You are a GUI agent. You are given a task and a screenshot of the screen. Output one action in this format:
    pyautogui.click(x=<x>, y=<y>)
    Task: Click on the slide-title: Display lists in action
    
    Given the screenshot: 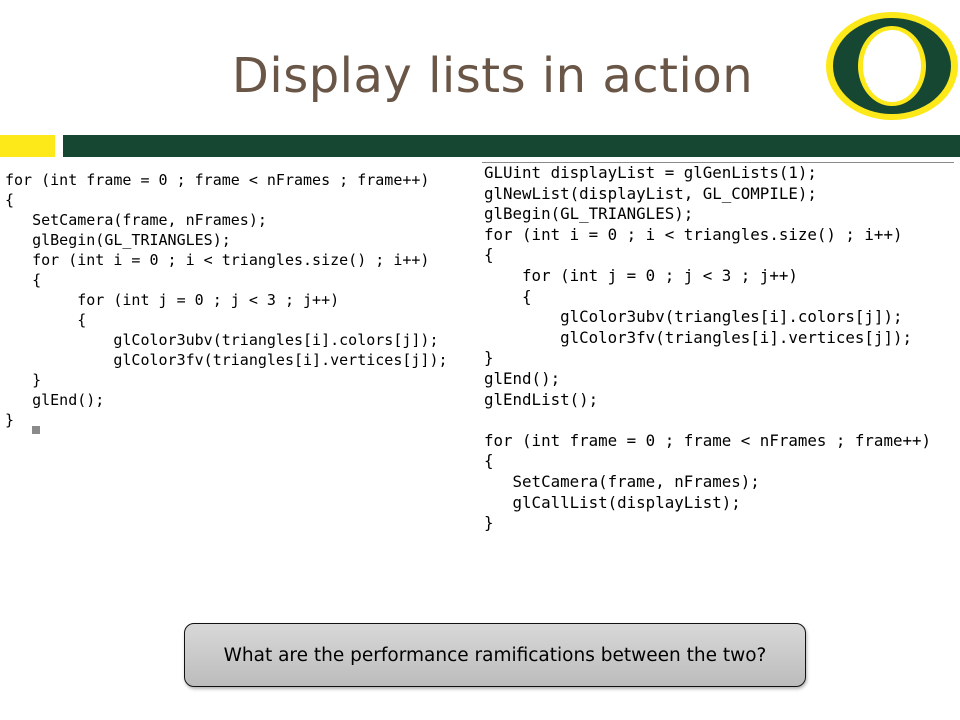 What is the action you would take?
    pyautogui.click(x=492, y=76)
    